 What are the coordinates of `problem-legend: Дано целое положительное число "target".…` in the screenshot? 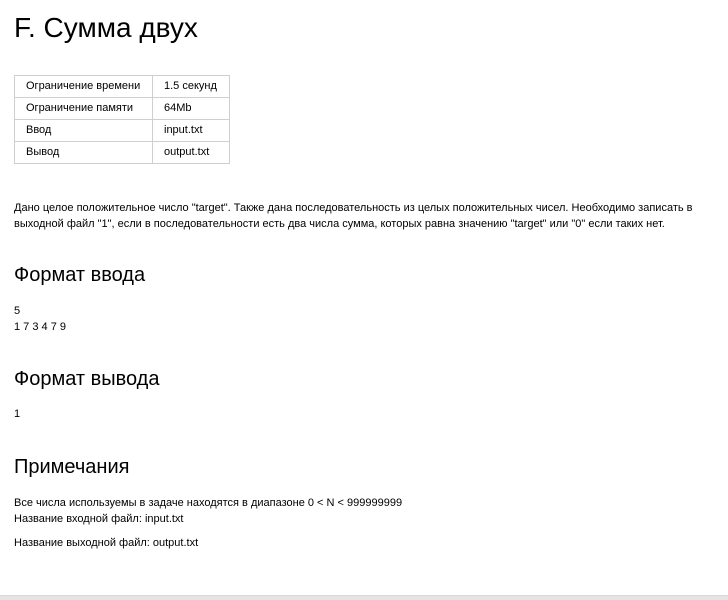 It's located at (353, 216).